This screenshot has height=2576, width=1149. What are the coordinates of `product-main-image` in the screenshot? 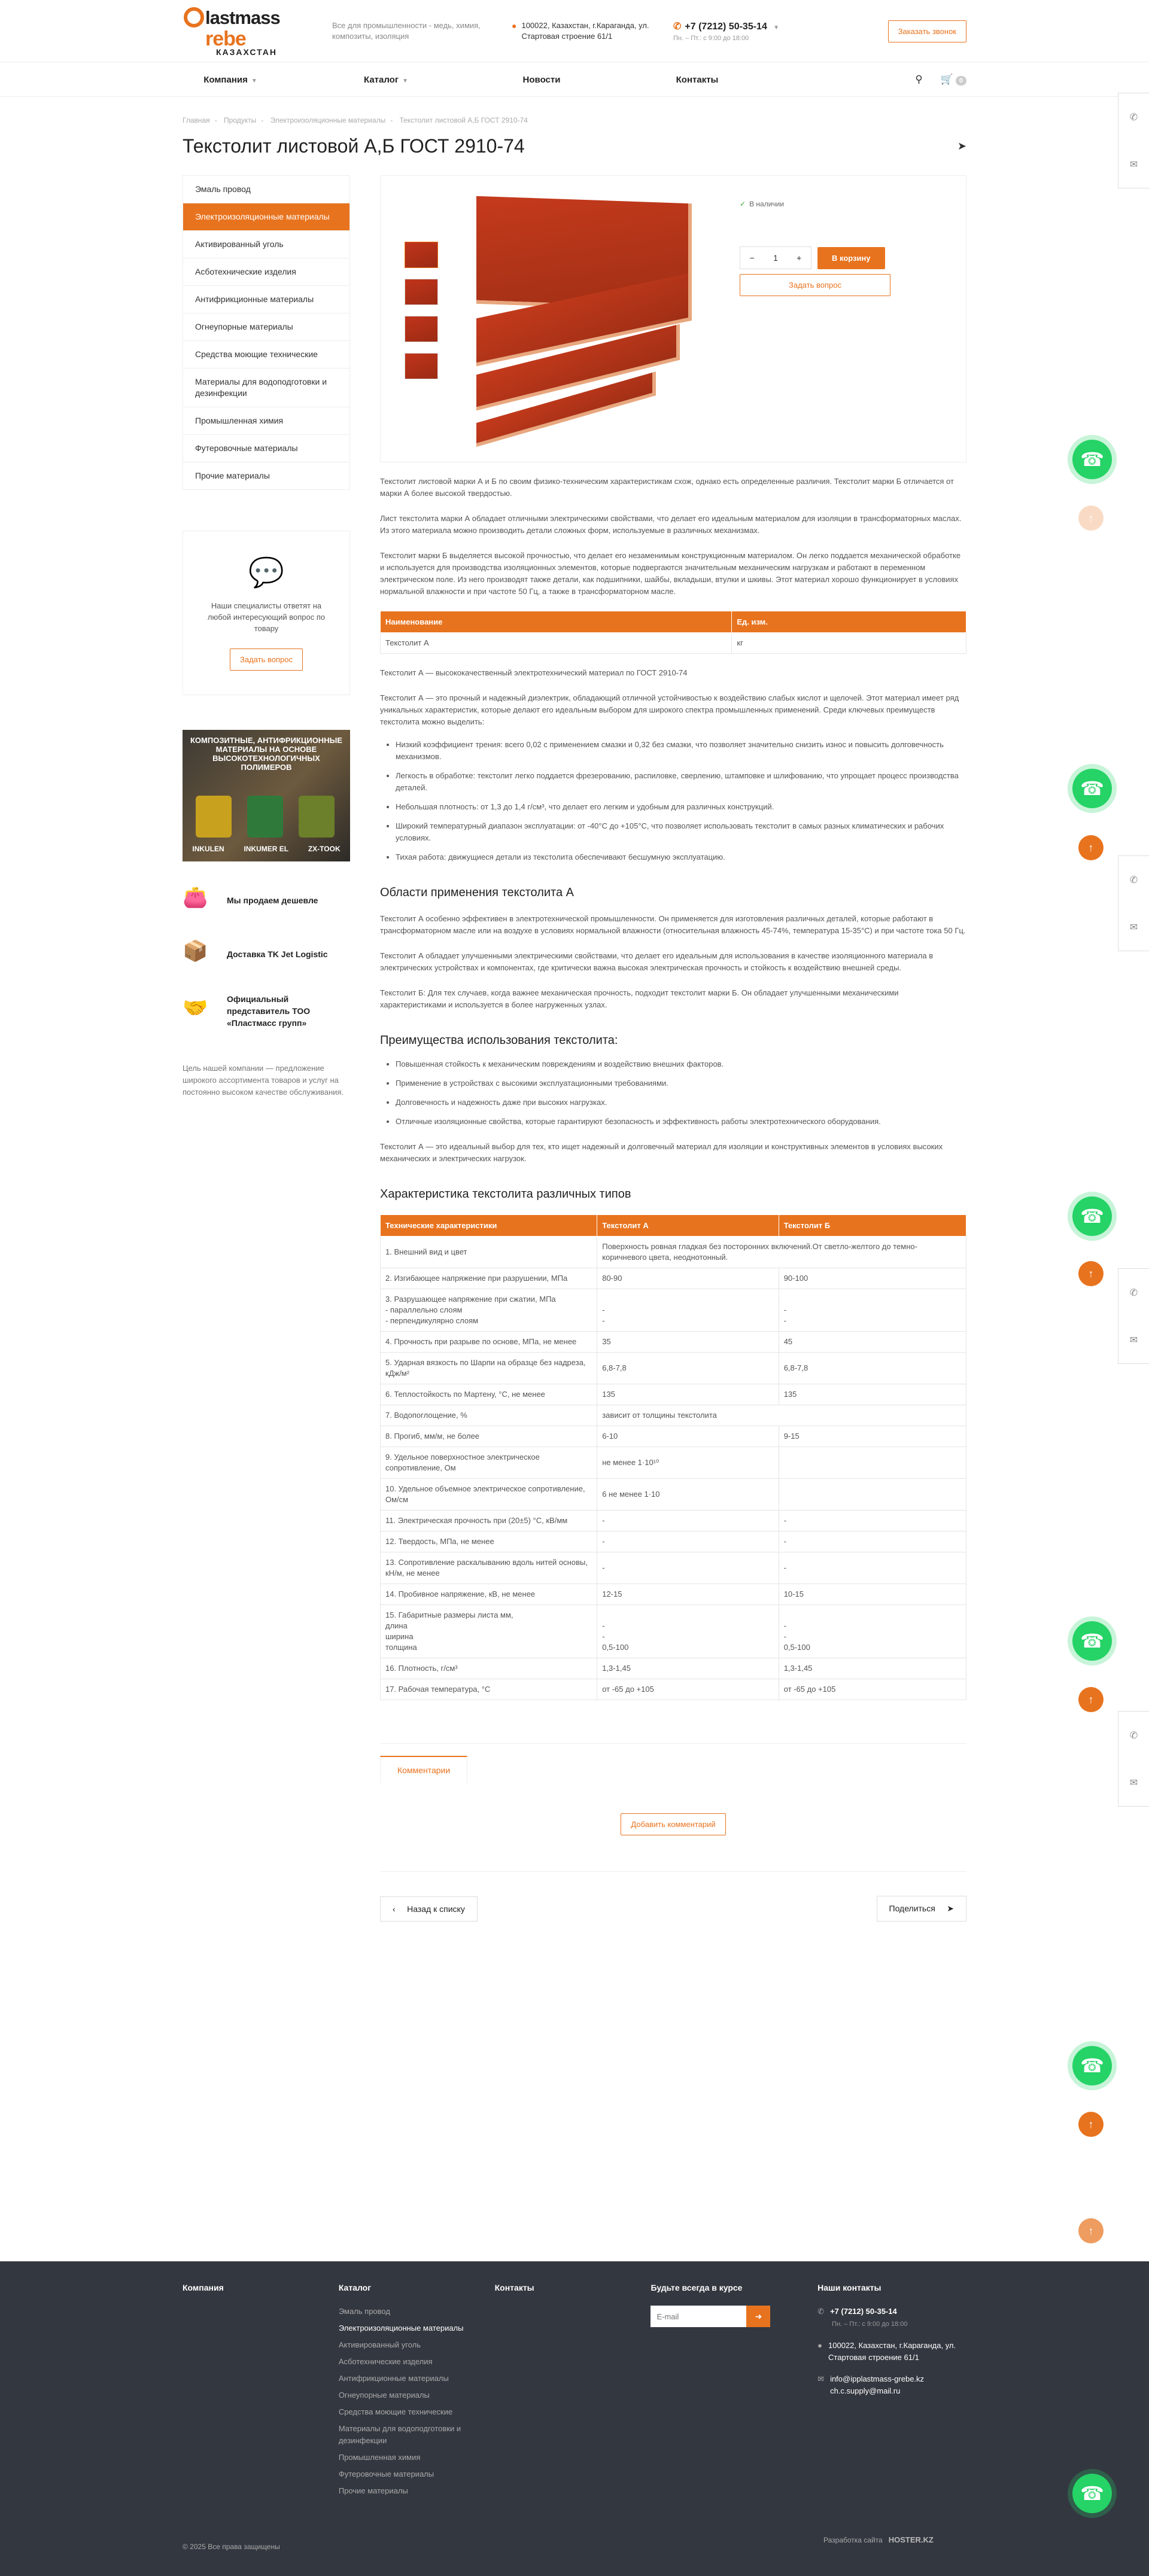 It's located at (590, 321).